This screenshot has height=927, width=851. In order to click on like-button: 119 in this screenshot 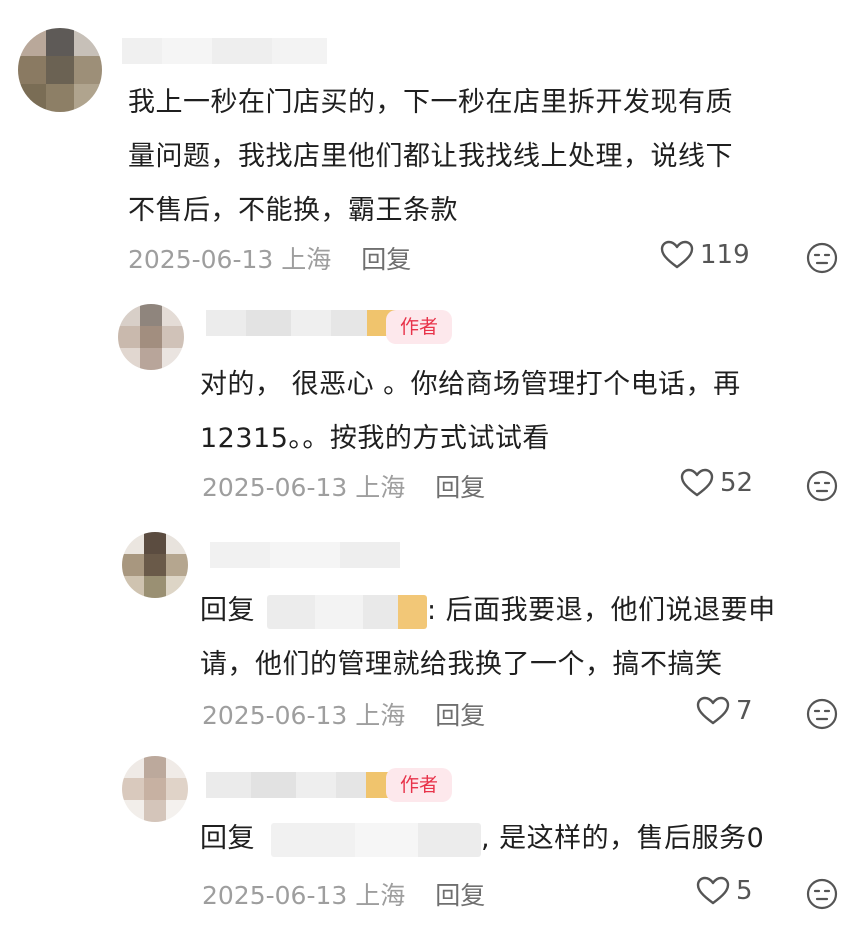, I will do `click(705, 255)`.